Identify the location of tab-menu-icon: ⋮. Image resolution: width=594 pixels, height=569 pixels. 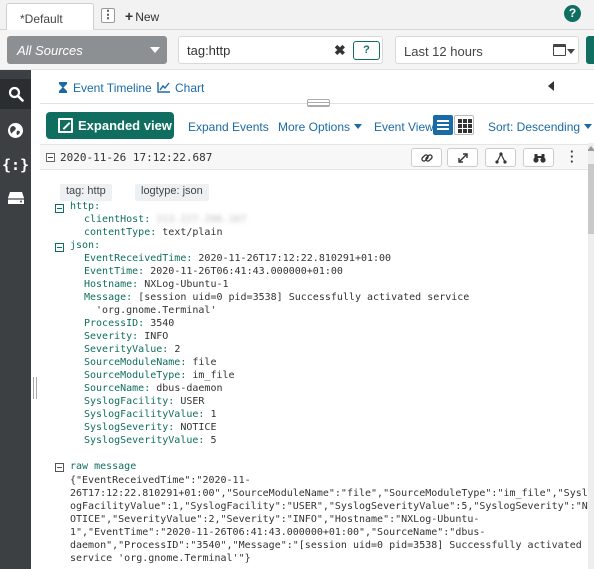
(108, 15).